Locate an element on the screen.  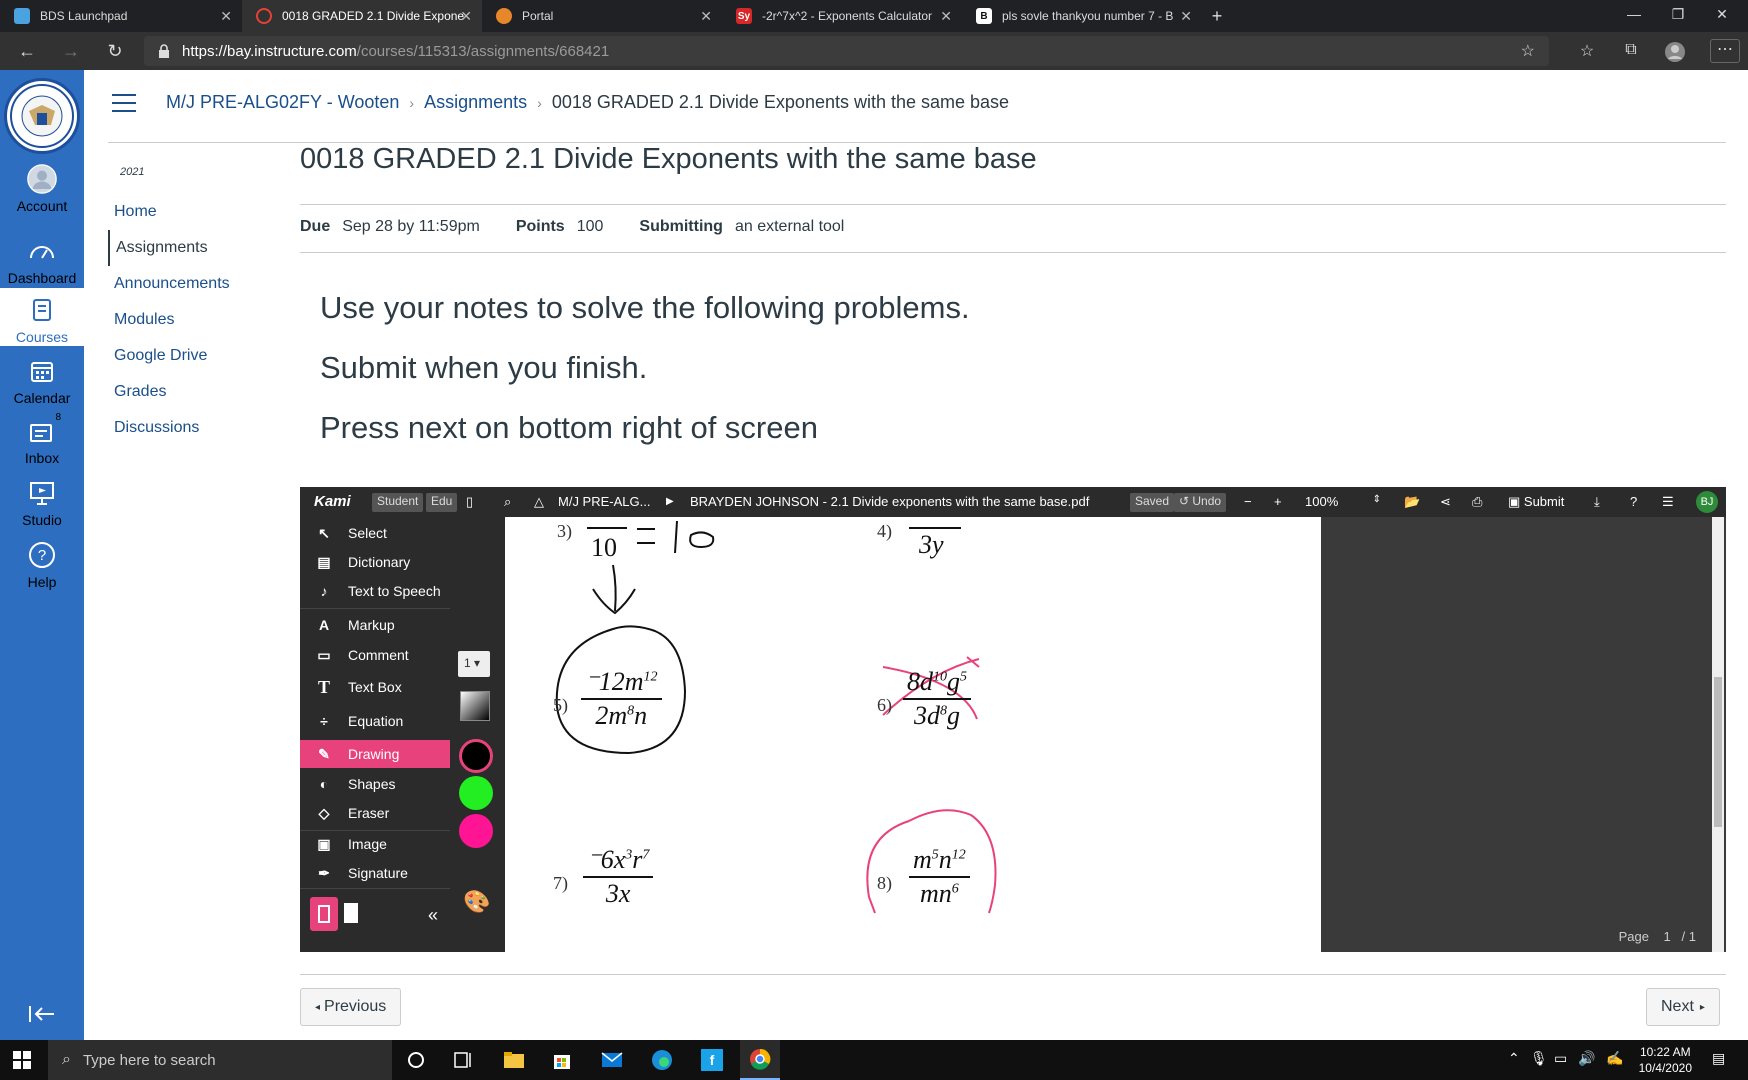
tab-assignment: 0018 GRADED 2.1 Divide Expone ✕ is located at coordinates (362, 16).